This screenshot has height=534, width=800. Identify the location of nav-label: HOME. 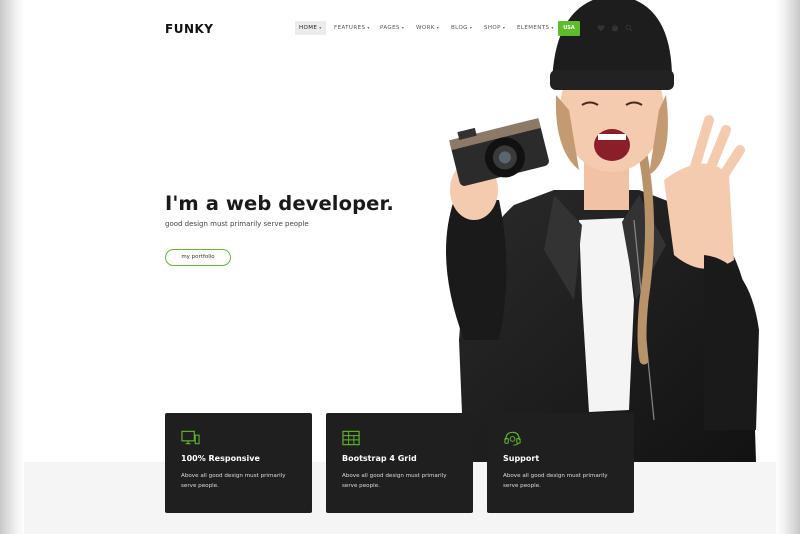
(308, 28).